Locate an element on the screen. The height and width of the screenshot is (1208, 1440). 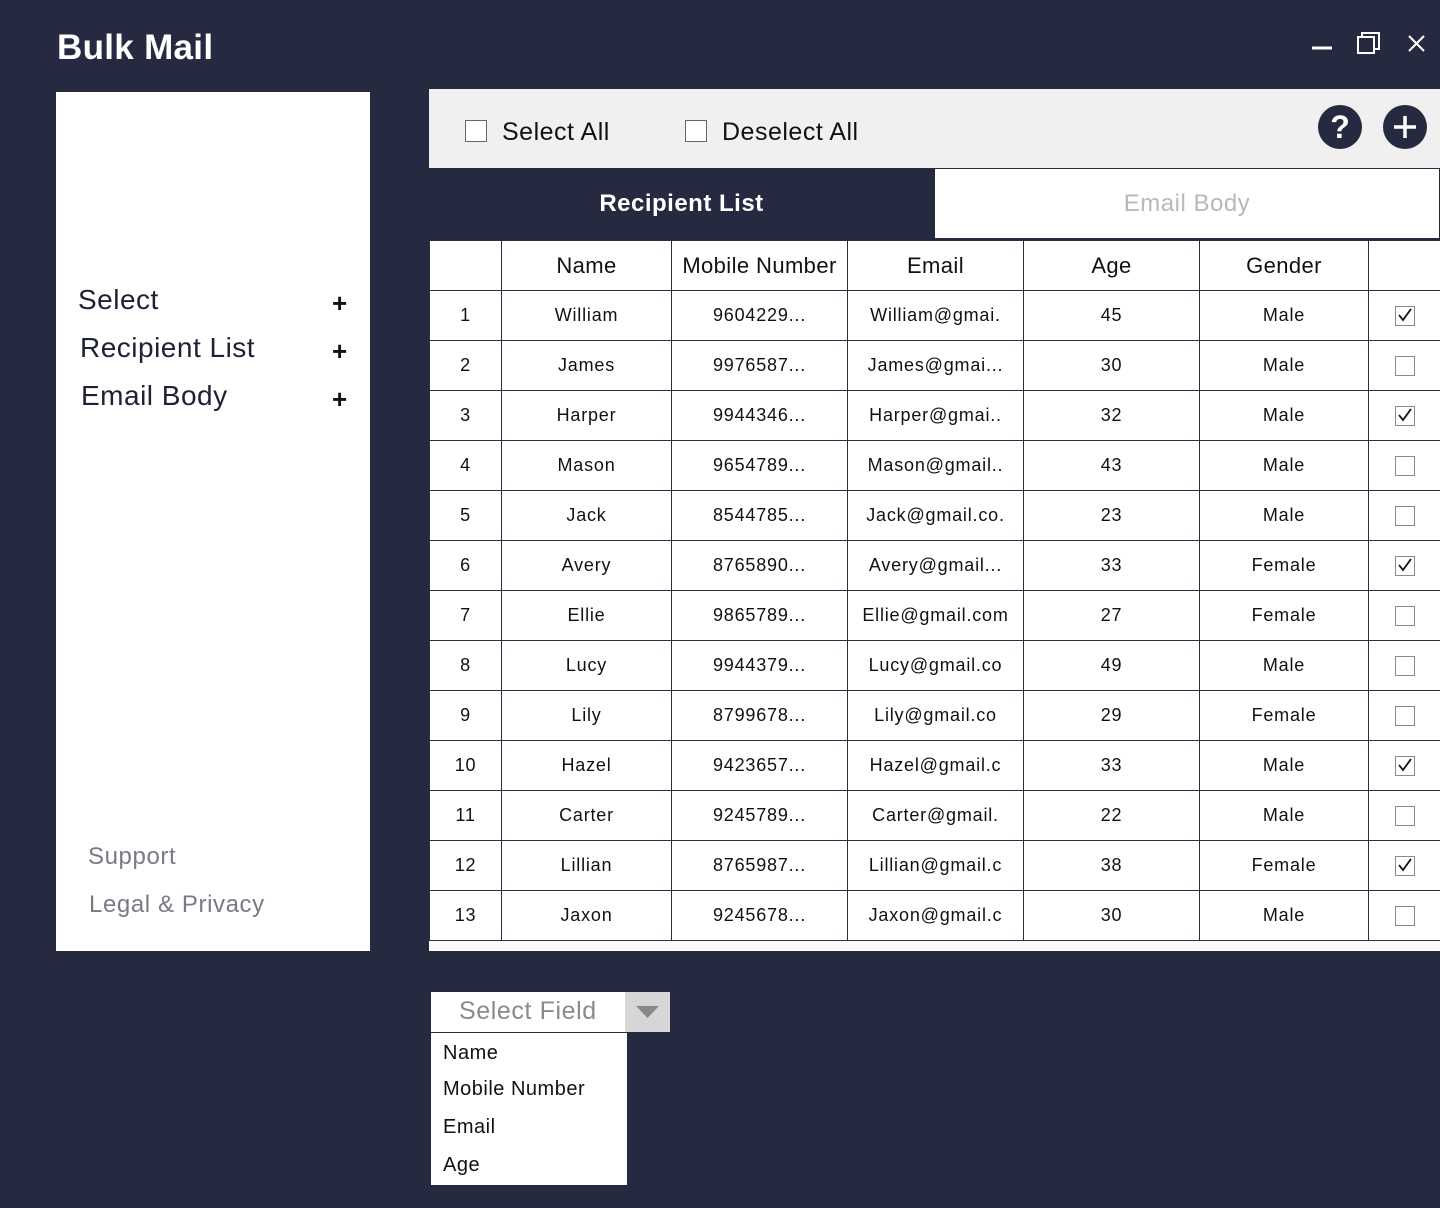
checkmark-icon is located at coordinates (1404, 315).